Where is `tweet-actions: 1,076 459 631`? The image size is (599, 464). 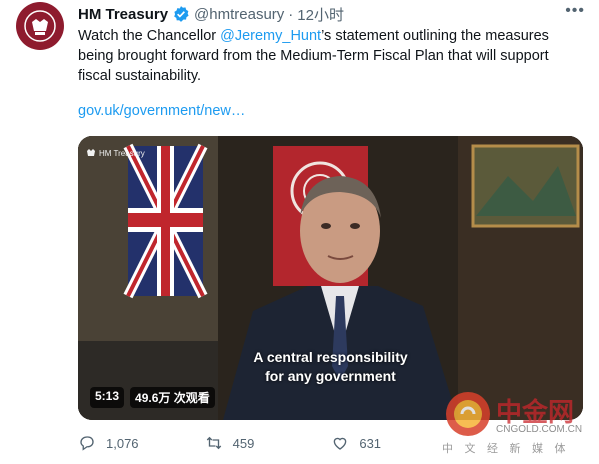 tweet-actions: 1,076 459 631 is located at coordinates (268, 443).